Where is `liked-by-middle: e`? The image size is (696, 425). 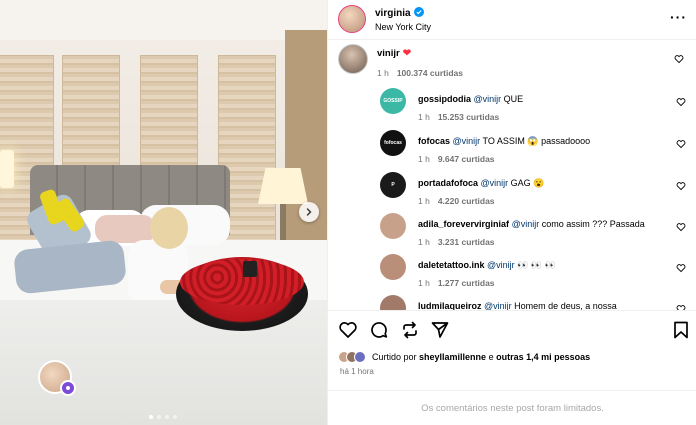 liked-by-middle: e is located at coordinates (491, 357).